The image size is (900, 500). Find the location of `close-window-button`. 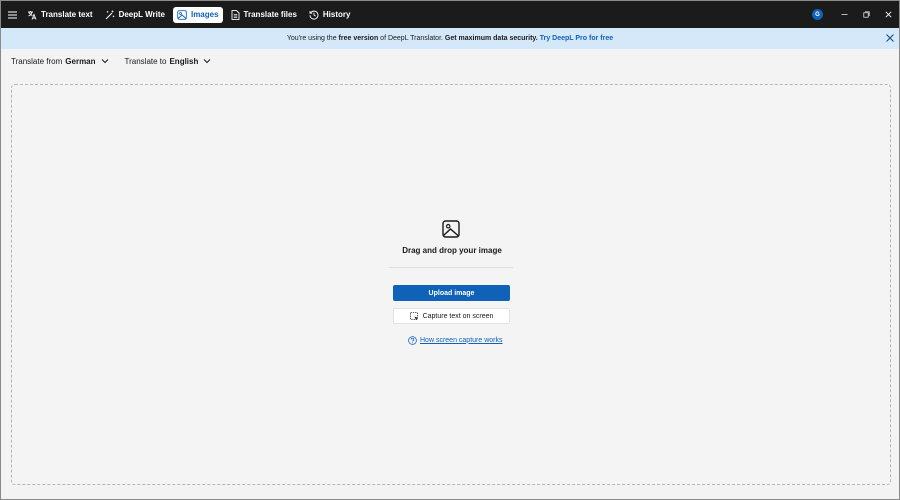

close-window-button is located at coordinates (888, 14).